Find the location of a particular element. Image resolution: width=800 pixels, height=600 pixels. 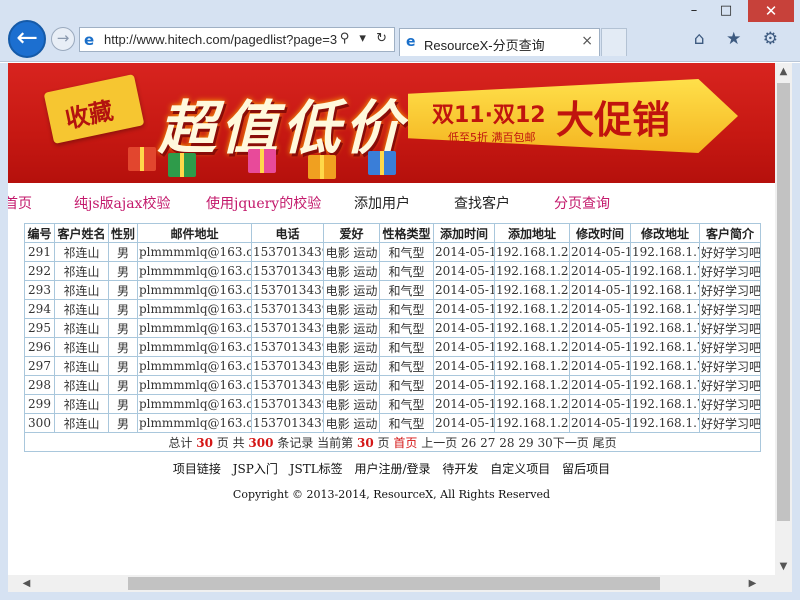

horizontal-scrollbar: ◀ ▶ is located at coordinates (391, 583).